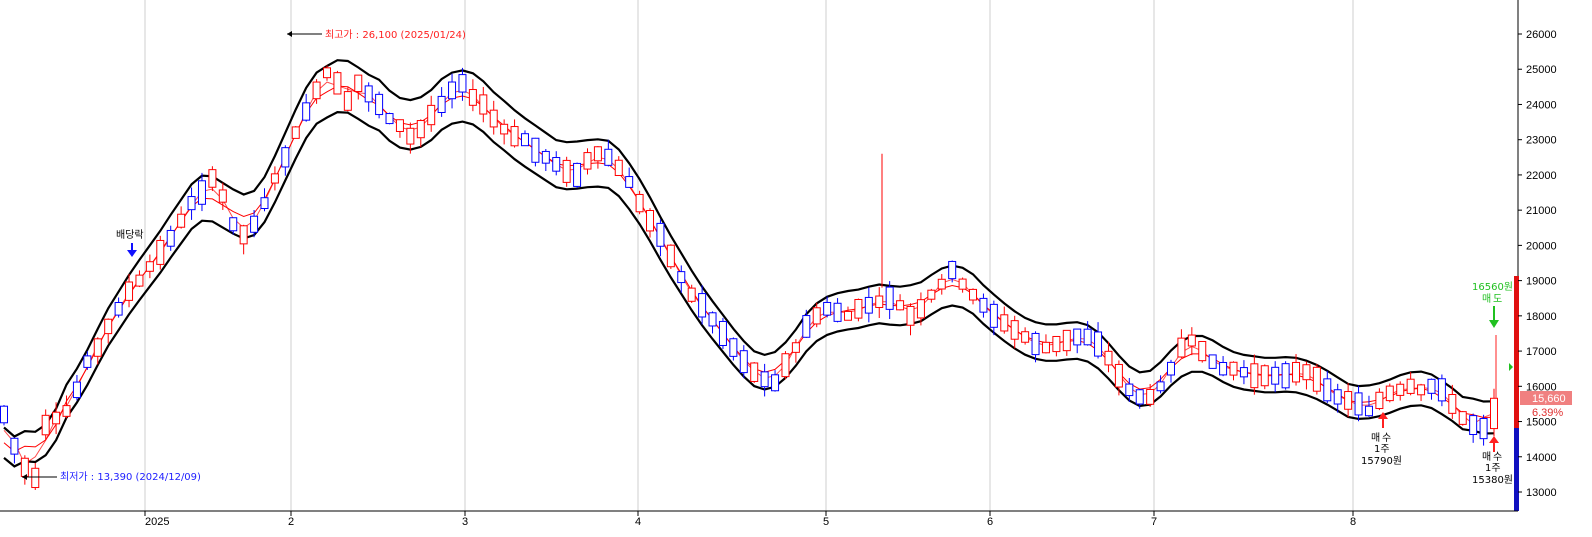  Describe the element at coordinates (1541, 35) in the screenshot. I see `y-tick-label: 26000` at that location.